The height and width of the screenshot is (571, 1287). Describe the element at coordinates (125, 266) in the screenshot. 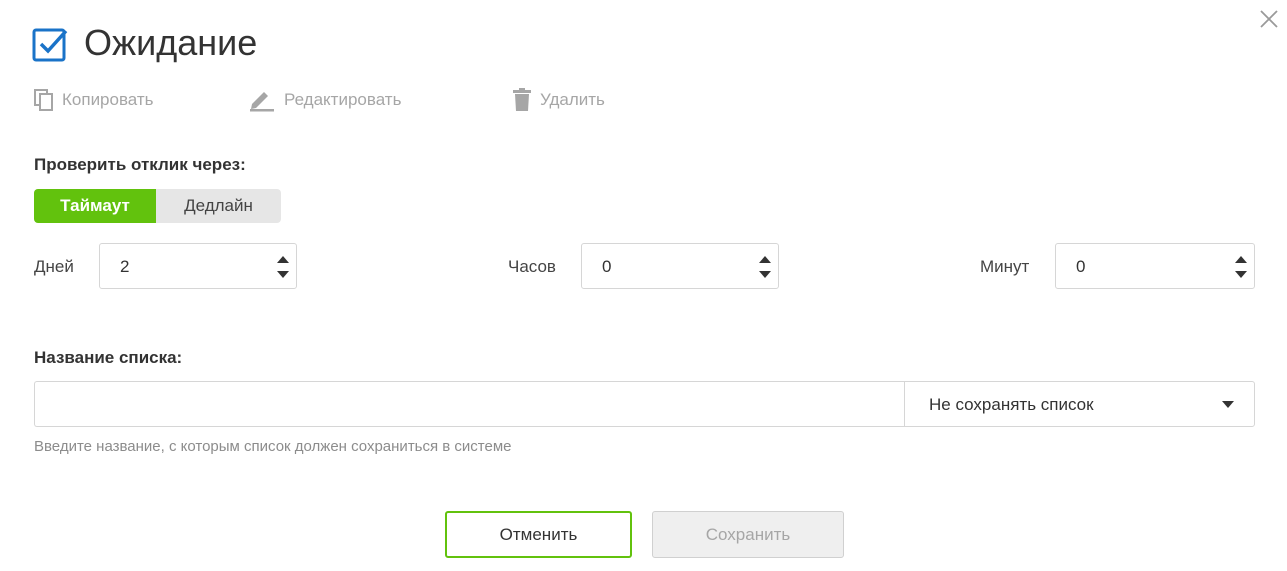

I see `days-value: 2` at that location.